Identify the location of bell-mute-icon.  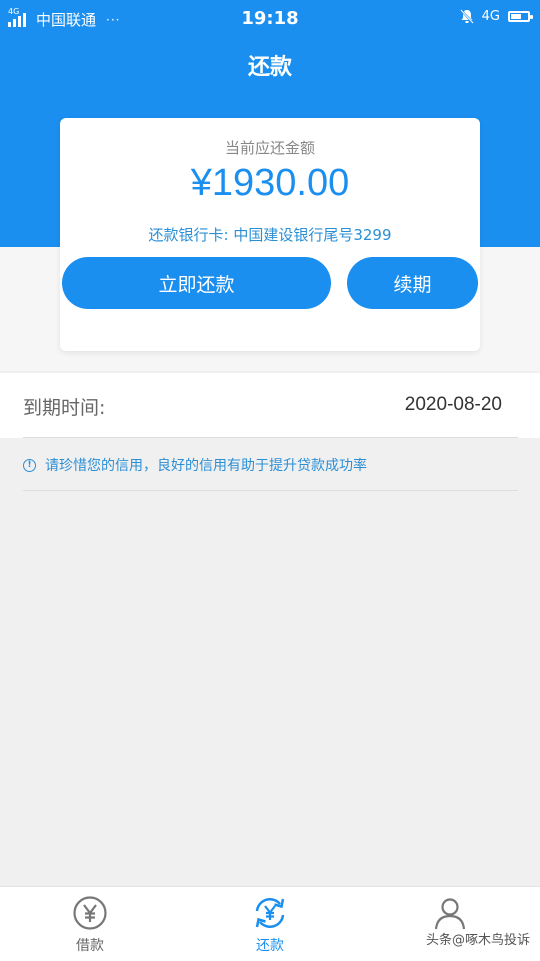
(466, 16).